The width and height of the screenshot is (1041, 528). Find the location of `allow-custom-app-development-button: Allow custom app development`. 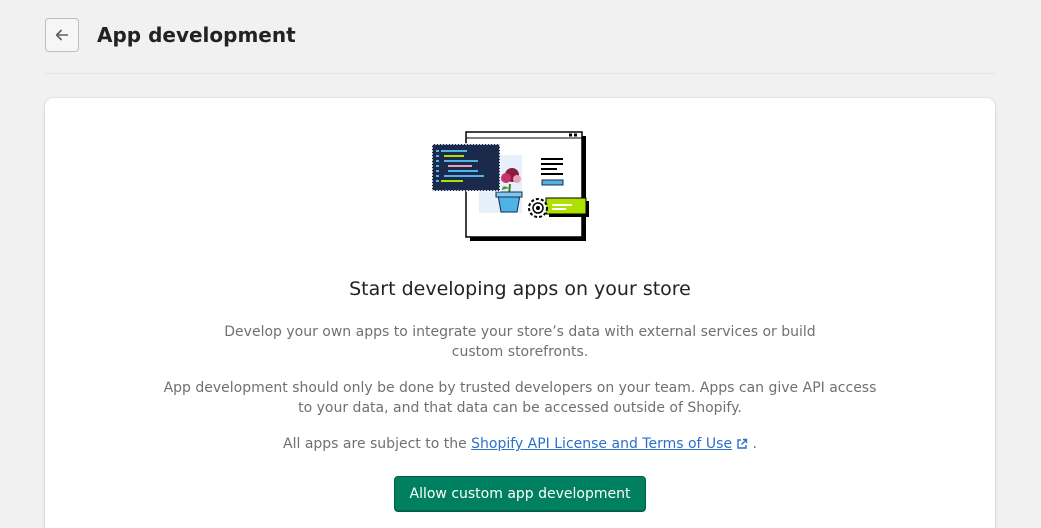

allow-custom-app-development-button: Allow custom app development is located at coordinates (520, 494).